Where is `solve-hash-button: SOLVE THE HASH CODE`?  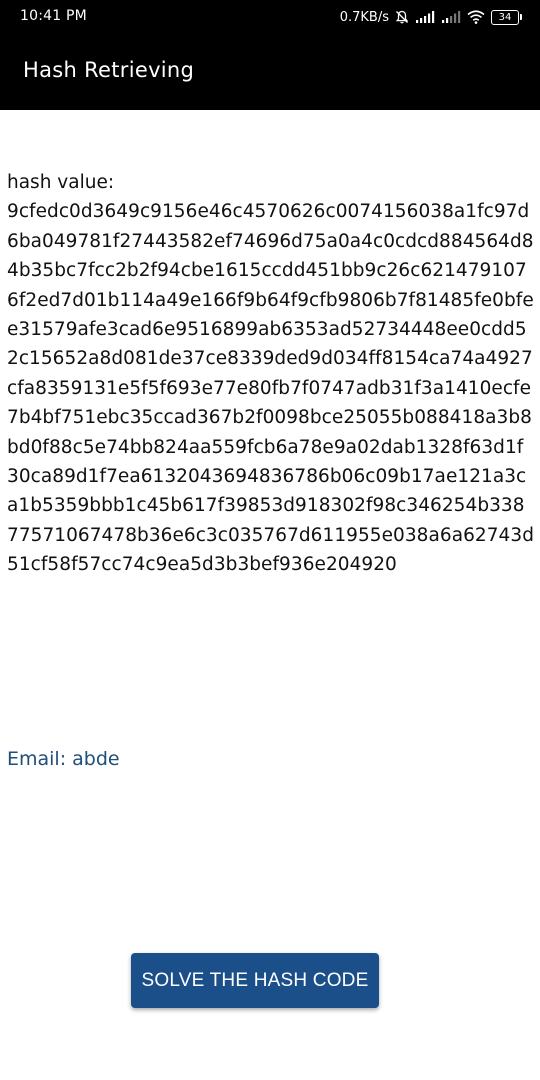
solve-hash-button: SOLVE THE HASH CODE is located at coordinates (255, 980).